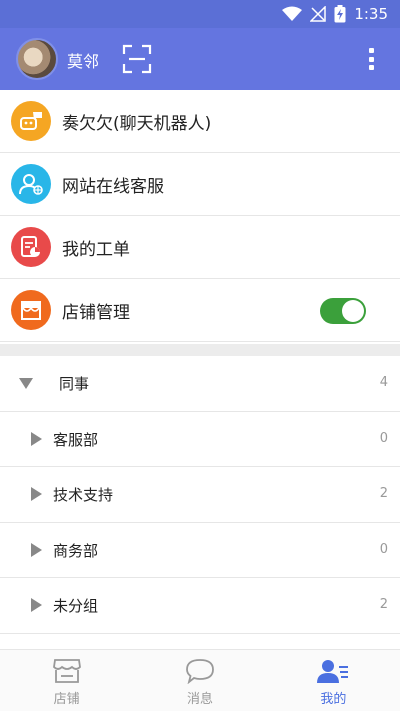  Describe the element at coordinates (76, 606) in the screenshot. I see `group-name: 未分组` at that location.